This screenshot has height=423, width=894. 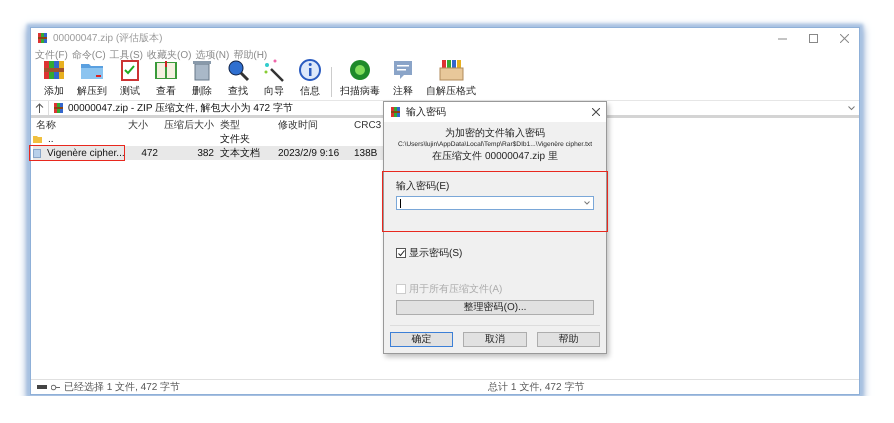 I want to click on menu-item: 文件(F), so click(x=51, y=55).